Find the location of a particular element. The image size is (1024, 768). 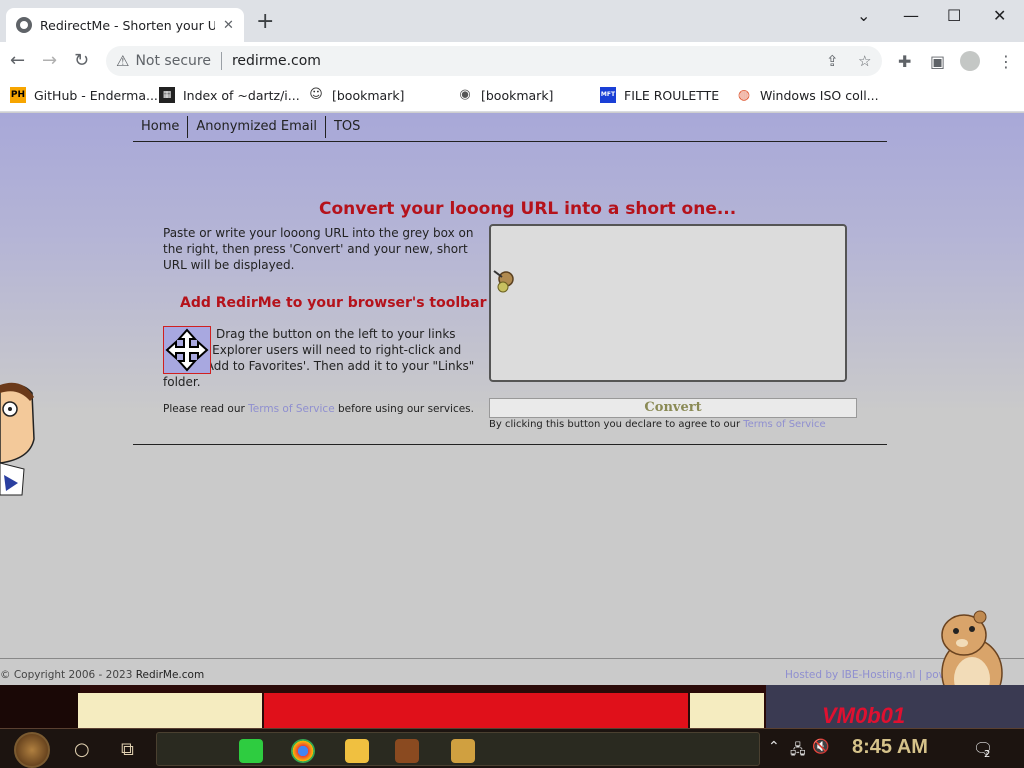

clock: 8:45 AM is located at coordinates (890, 747).